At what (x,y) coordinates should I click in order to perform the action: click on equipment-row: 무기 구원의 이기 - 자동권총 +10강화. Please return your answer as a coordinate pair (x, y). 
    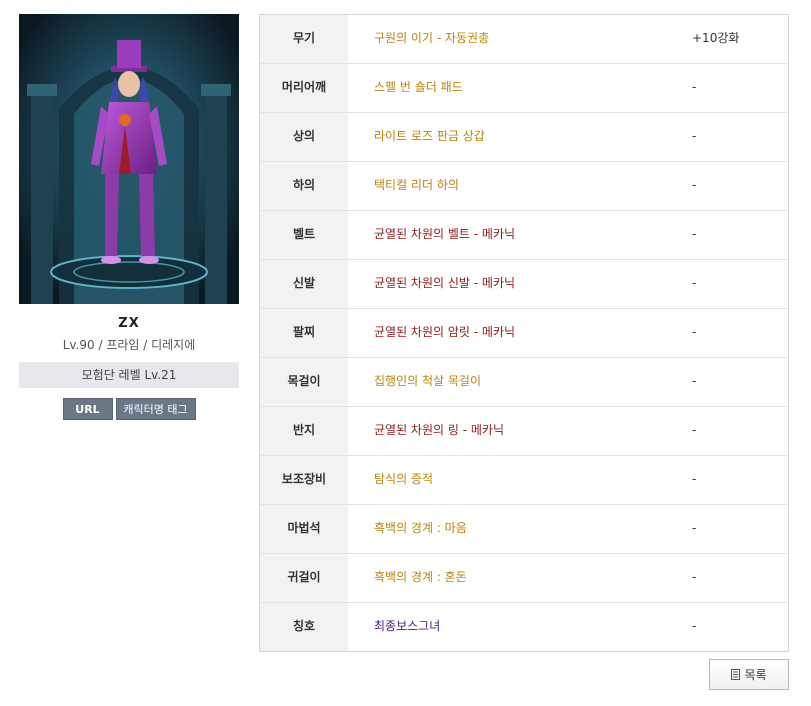
    Looking at the image, I should click on (524, 39).